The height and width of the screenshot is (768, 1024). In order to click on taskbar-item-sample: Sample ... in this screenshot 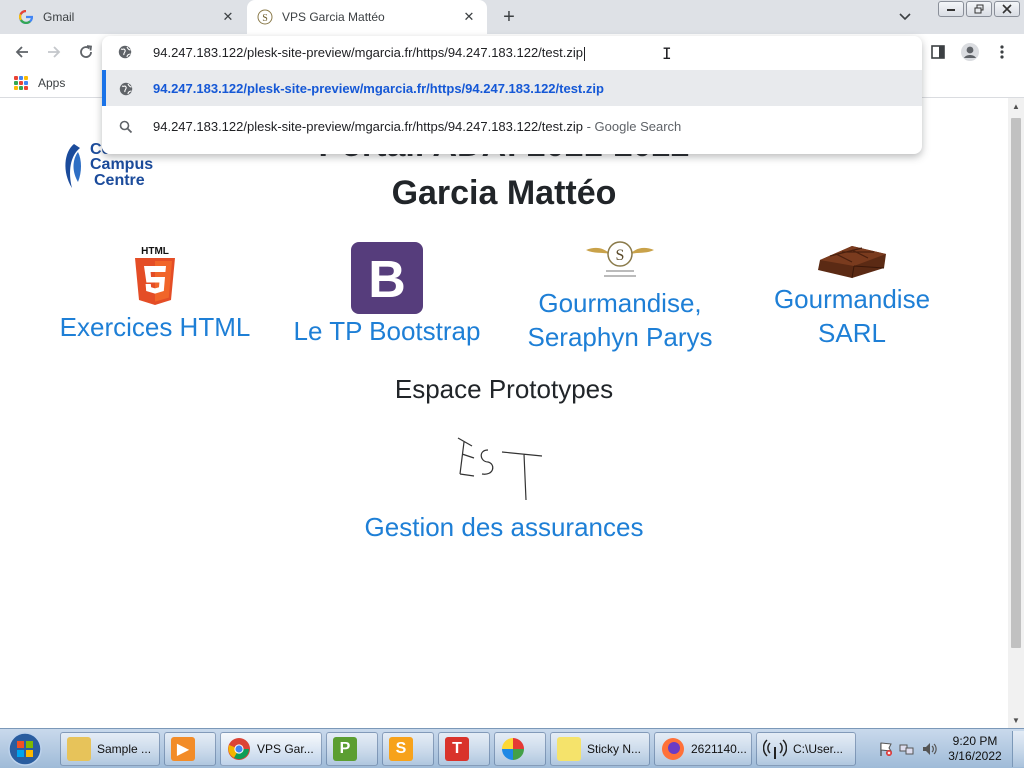, I will do `click(110, 749)`.